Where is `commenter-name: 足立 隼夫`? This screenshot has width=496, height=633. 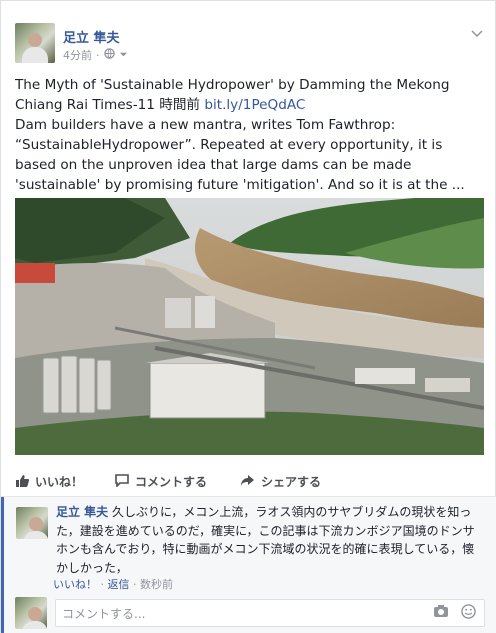
commenter-name: 足立 隼夫 is located at coordinates (82, 512).